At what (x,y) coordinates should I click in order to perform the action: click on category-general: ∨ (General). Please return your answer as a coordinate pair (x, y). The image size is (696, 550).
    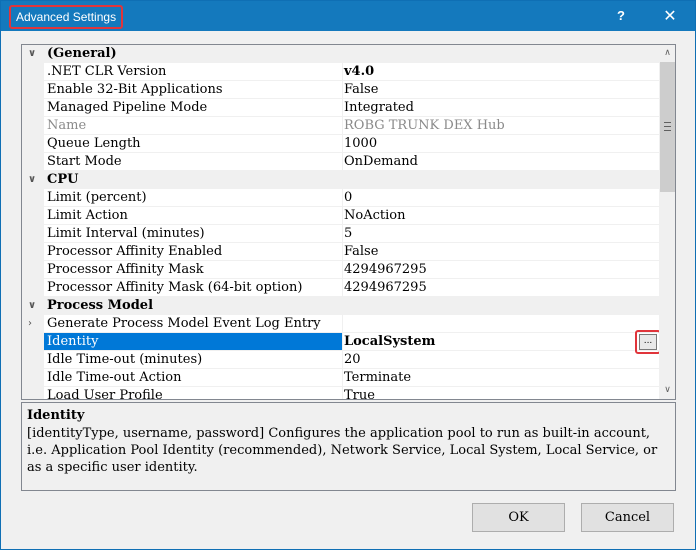
    Looking at the image, I should click on (340, 54).